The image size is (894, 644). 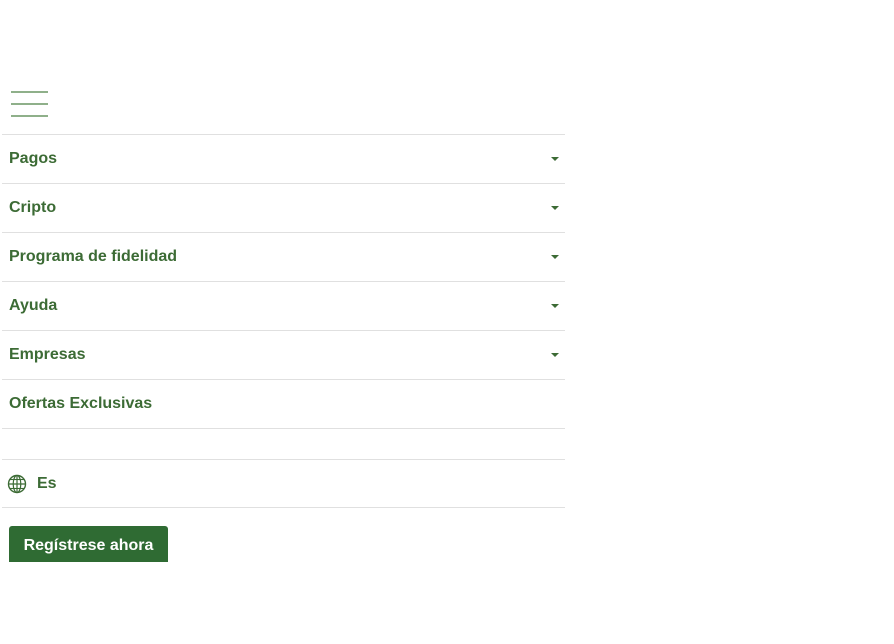 What do you see at coordinates (47, 483) in the screenshot?
I see `language-label: Es` at bounding box center [47, 483].